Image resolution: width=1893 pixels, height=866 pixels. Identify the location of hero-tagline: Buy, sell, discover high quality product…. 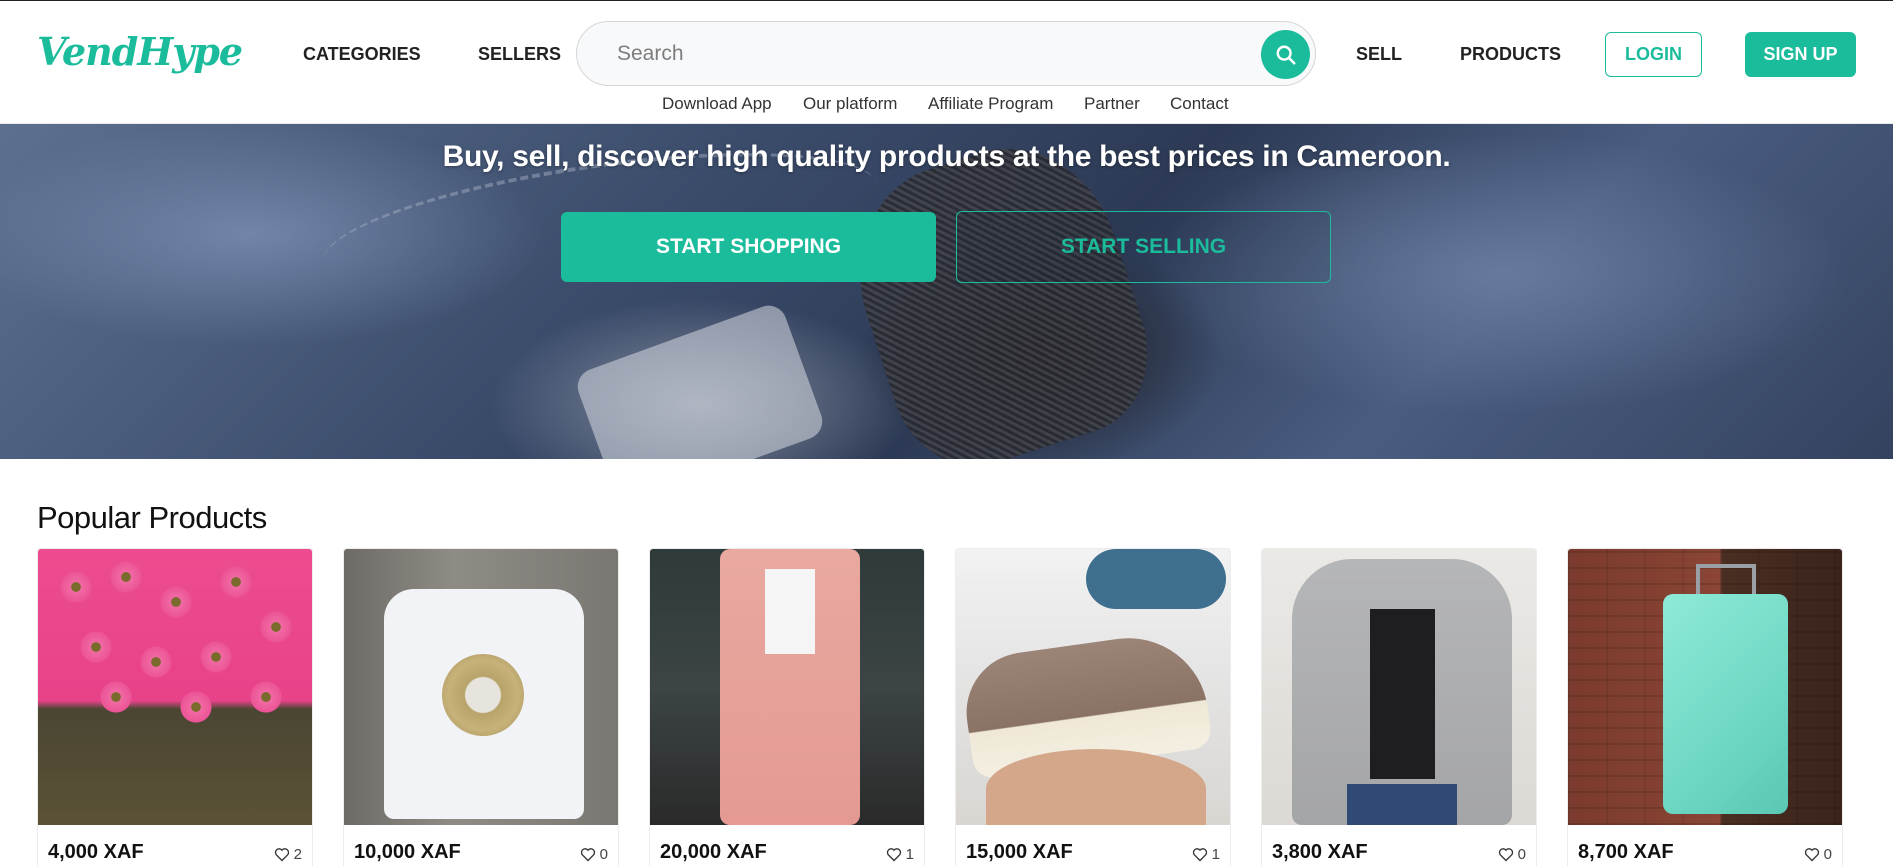
(946, 156).